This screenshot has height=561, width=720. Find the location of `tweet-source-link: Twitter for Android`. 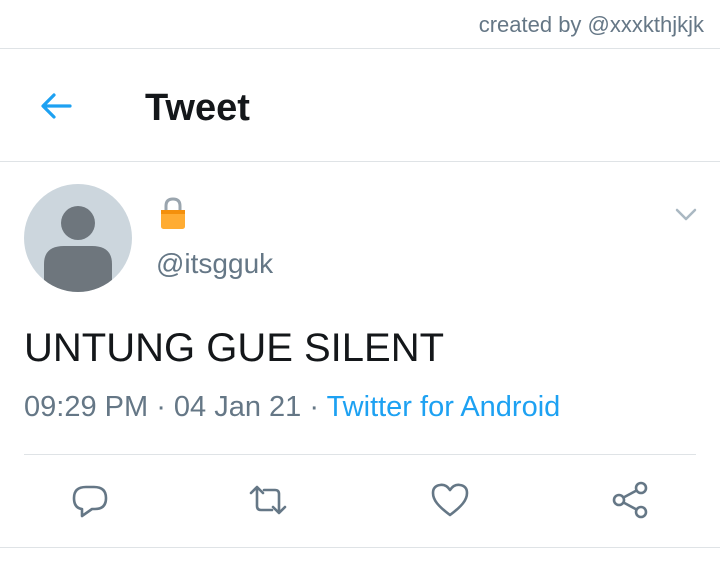

tweet-source-link: Twitter for Android is located at coordinates (444, 407).